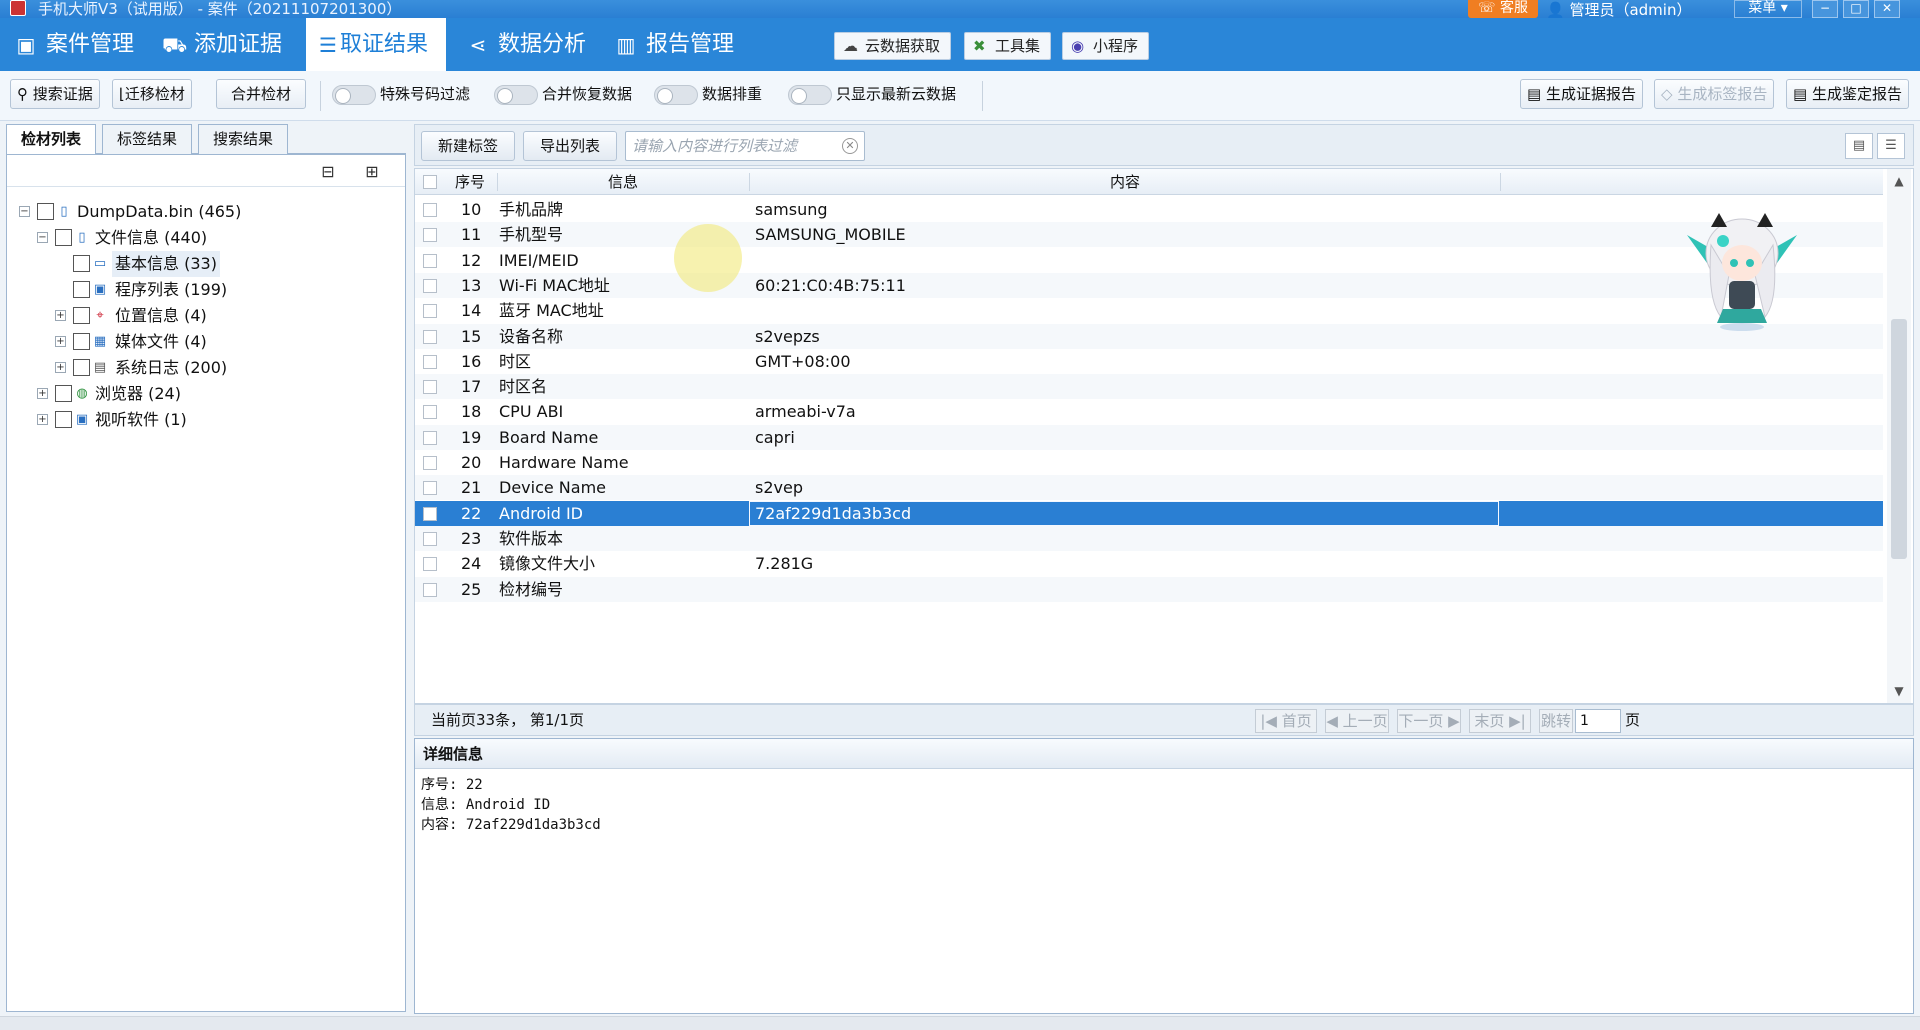 Image resolution: width=1920 pixels, height=1030 pixels. What do you see at coordinates (206, 238) in the screenshot?
I see `tree-node-file-info: − ▯ 文件信息 (440)` at bounding box center [206, 238].